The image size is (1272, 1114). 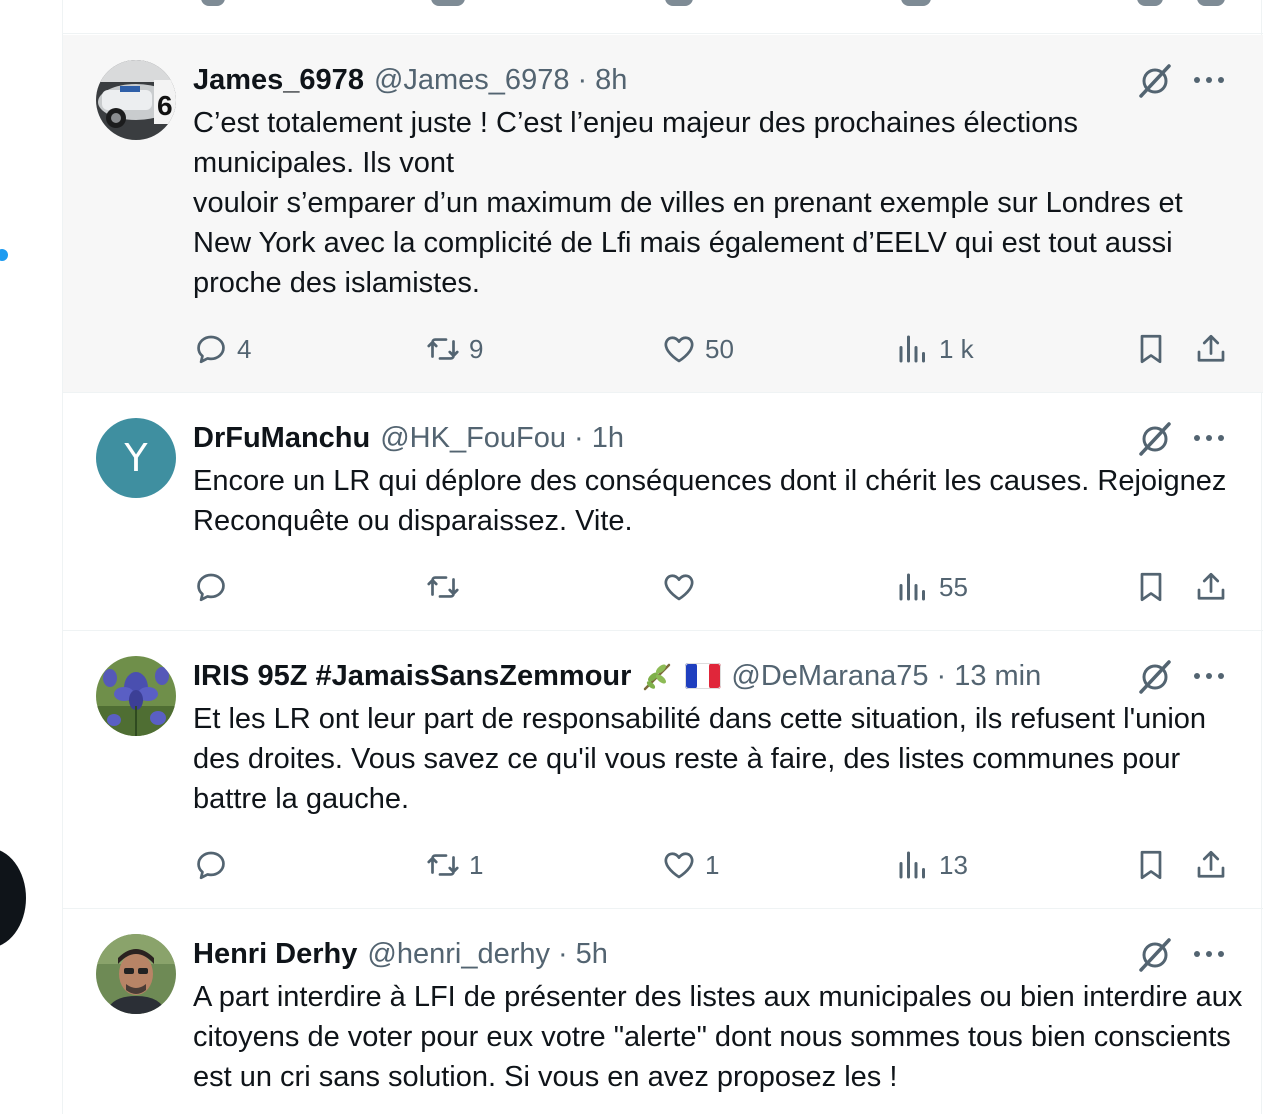 What do you see at coordinates (608, 438) in the screenshot?
I see `timestamp: 1h` at bounding box center [608, 438].